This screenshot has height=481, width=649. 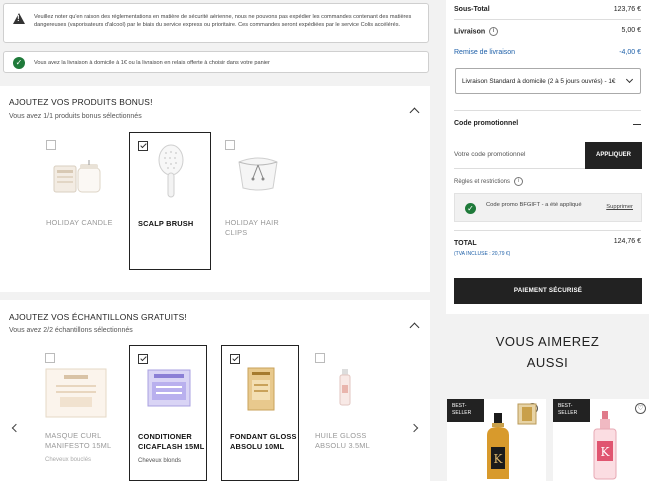 What do you see at coordinates (465, 243) in the screenshot?
I see `total-label: TOTAL` at bounding box center [465, 243].